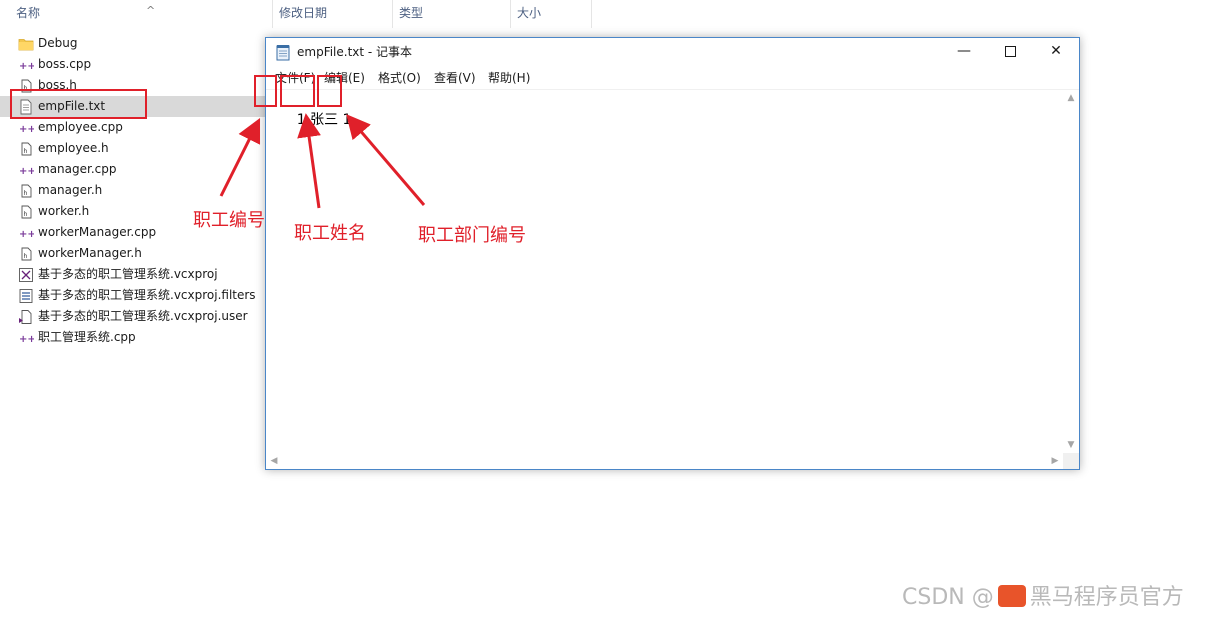 This screenshot has height=620, width=1206. I want to click on watermark-suffix: 黑马程序员官方, so click(1106, 597).